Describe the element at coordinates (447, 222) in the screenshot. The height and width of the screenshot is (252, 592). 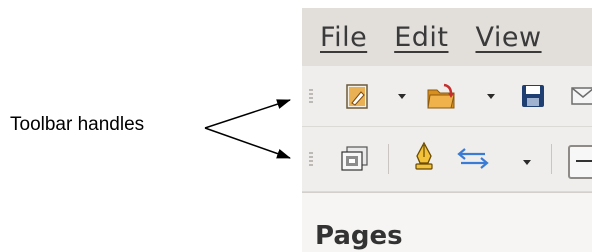
I see `pages-panel: Pages` at that location.